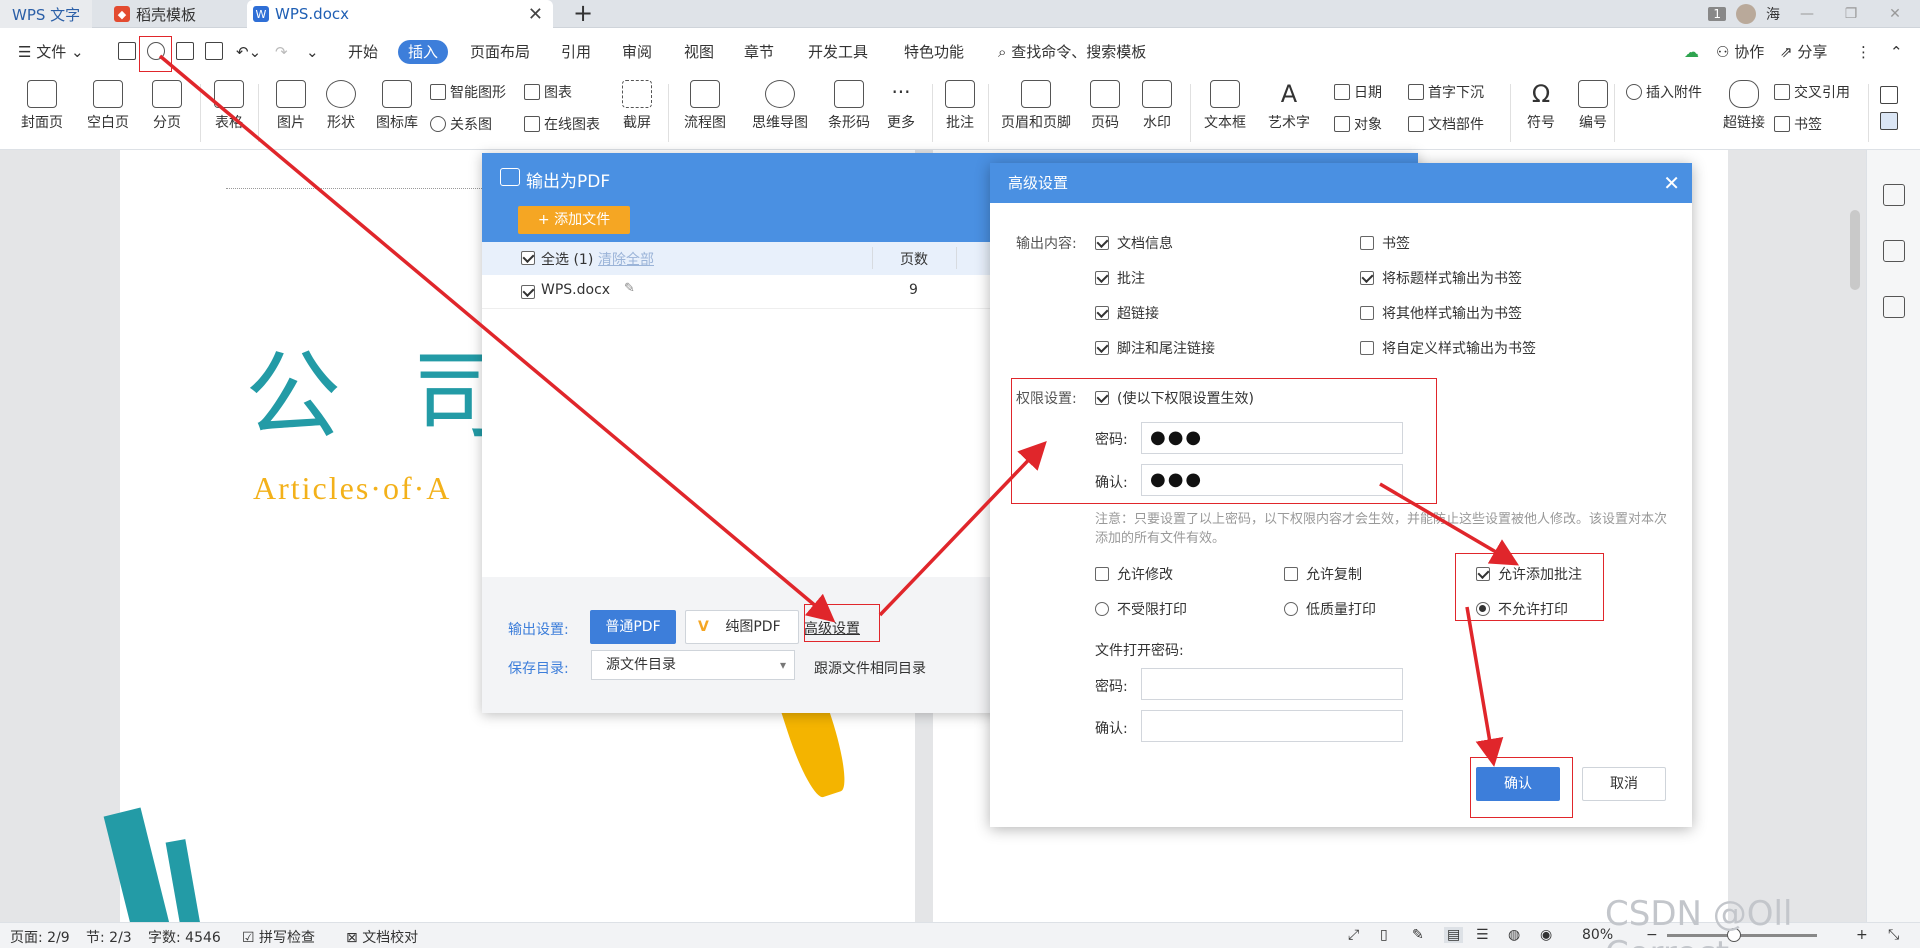 The height and width of the screenshot is (948, 1920). What do you see at coordinates (1807, 14) in the screenshot?
I see `minimize-icon: —` at bounding box center [1807, 14].